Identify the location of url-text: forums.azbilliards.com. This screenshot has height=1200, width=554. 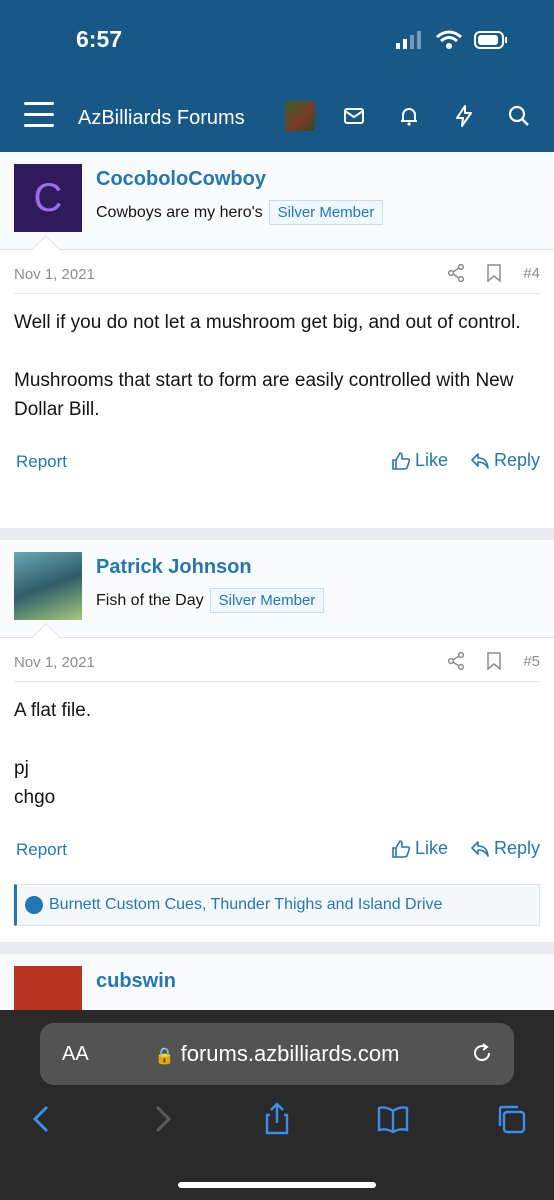
(290, 1053).